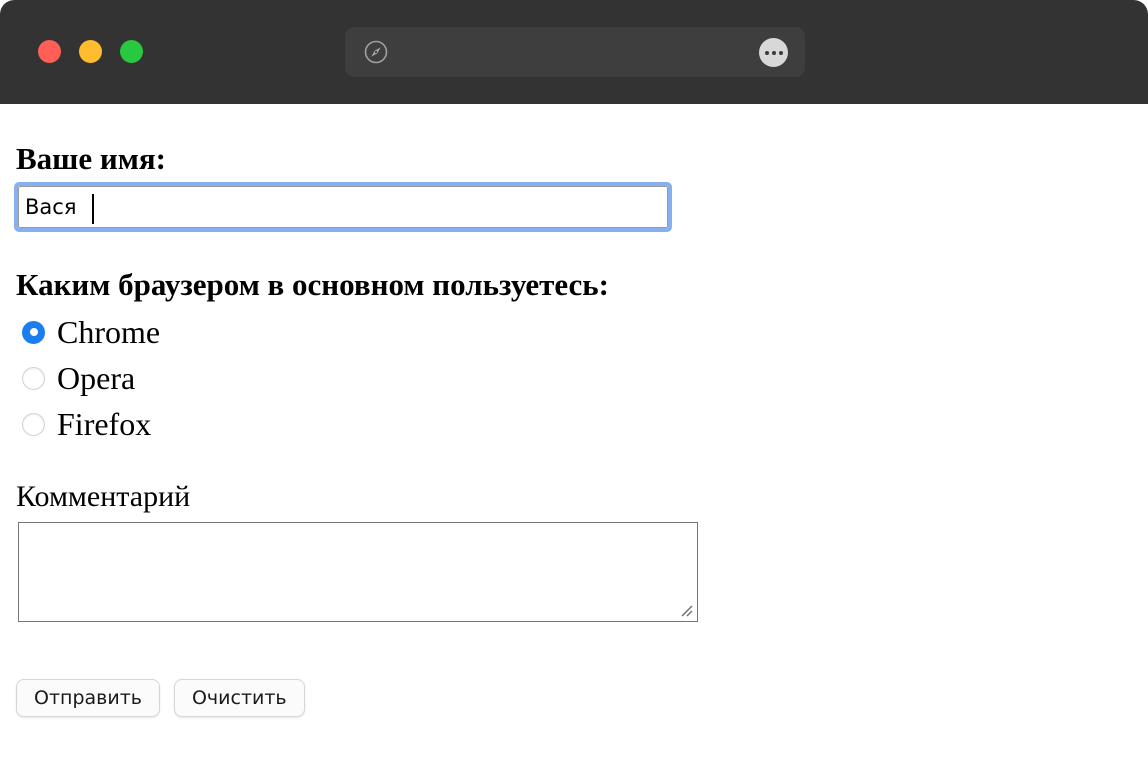  Describe the element at coordinates (131, 51) in the screenshot. I see `maximize-window-button` at that location.